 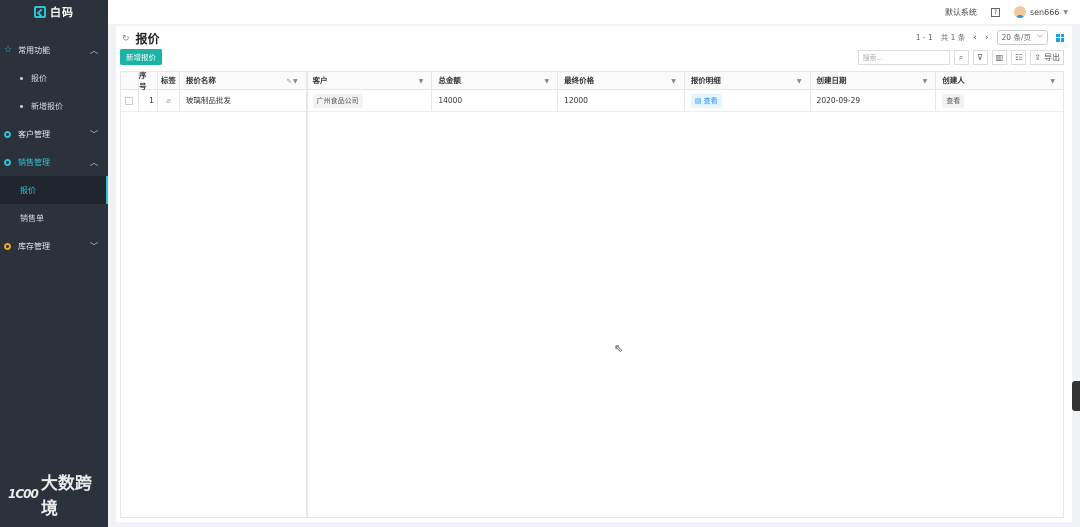 I want to click on logo-text: 白码, so click(x=62, y=12).